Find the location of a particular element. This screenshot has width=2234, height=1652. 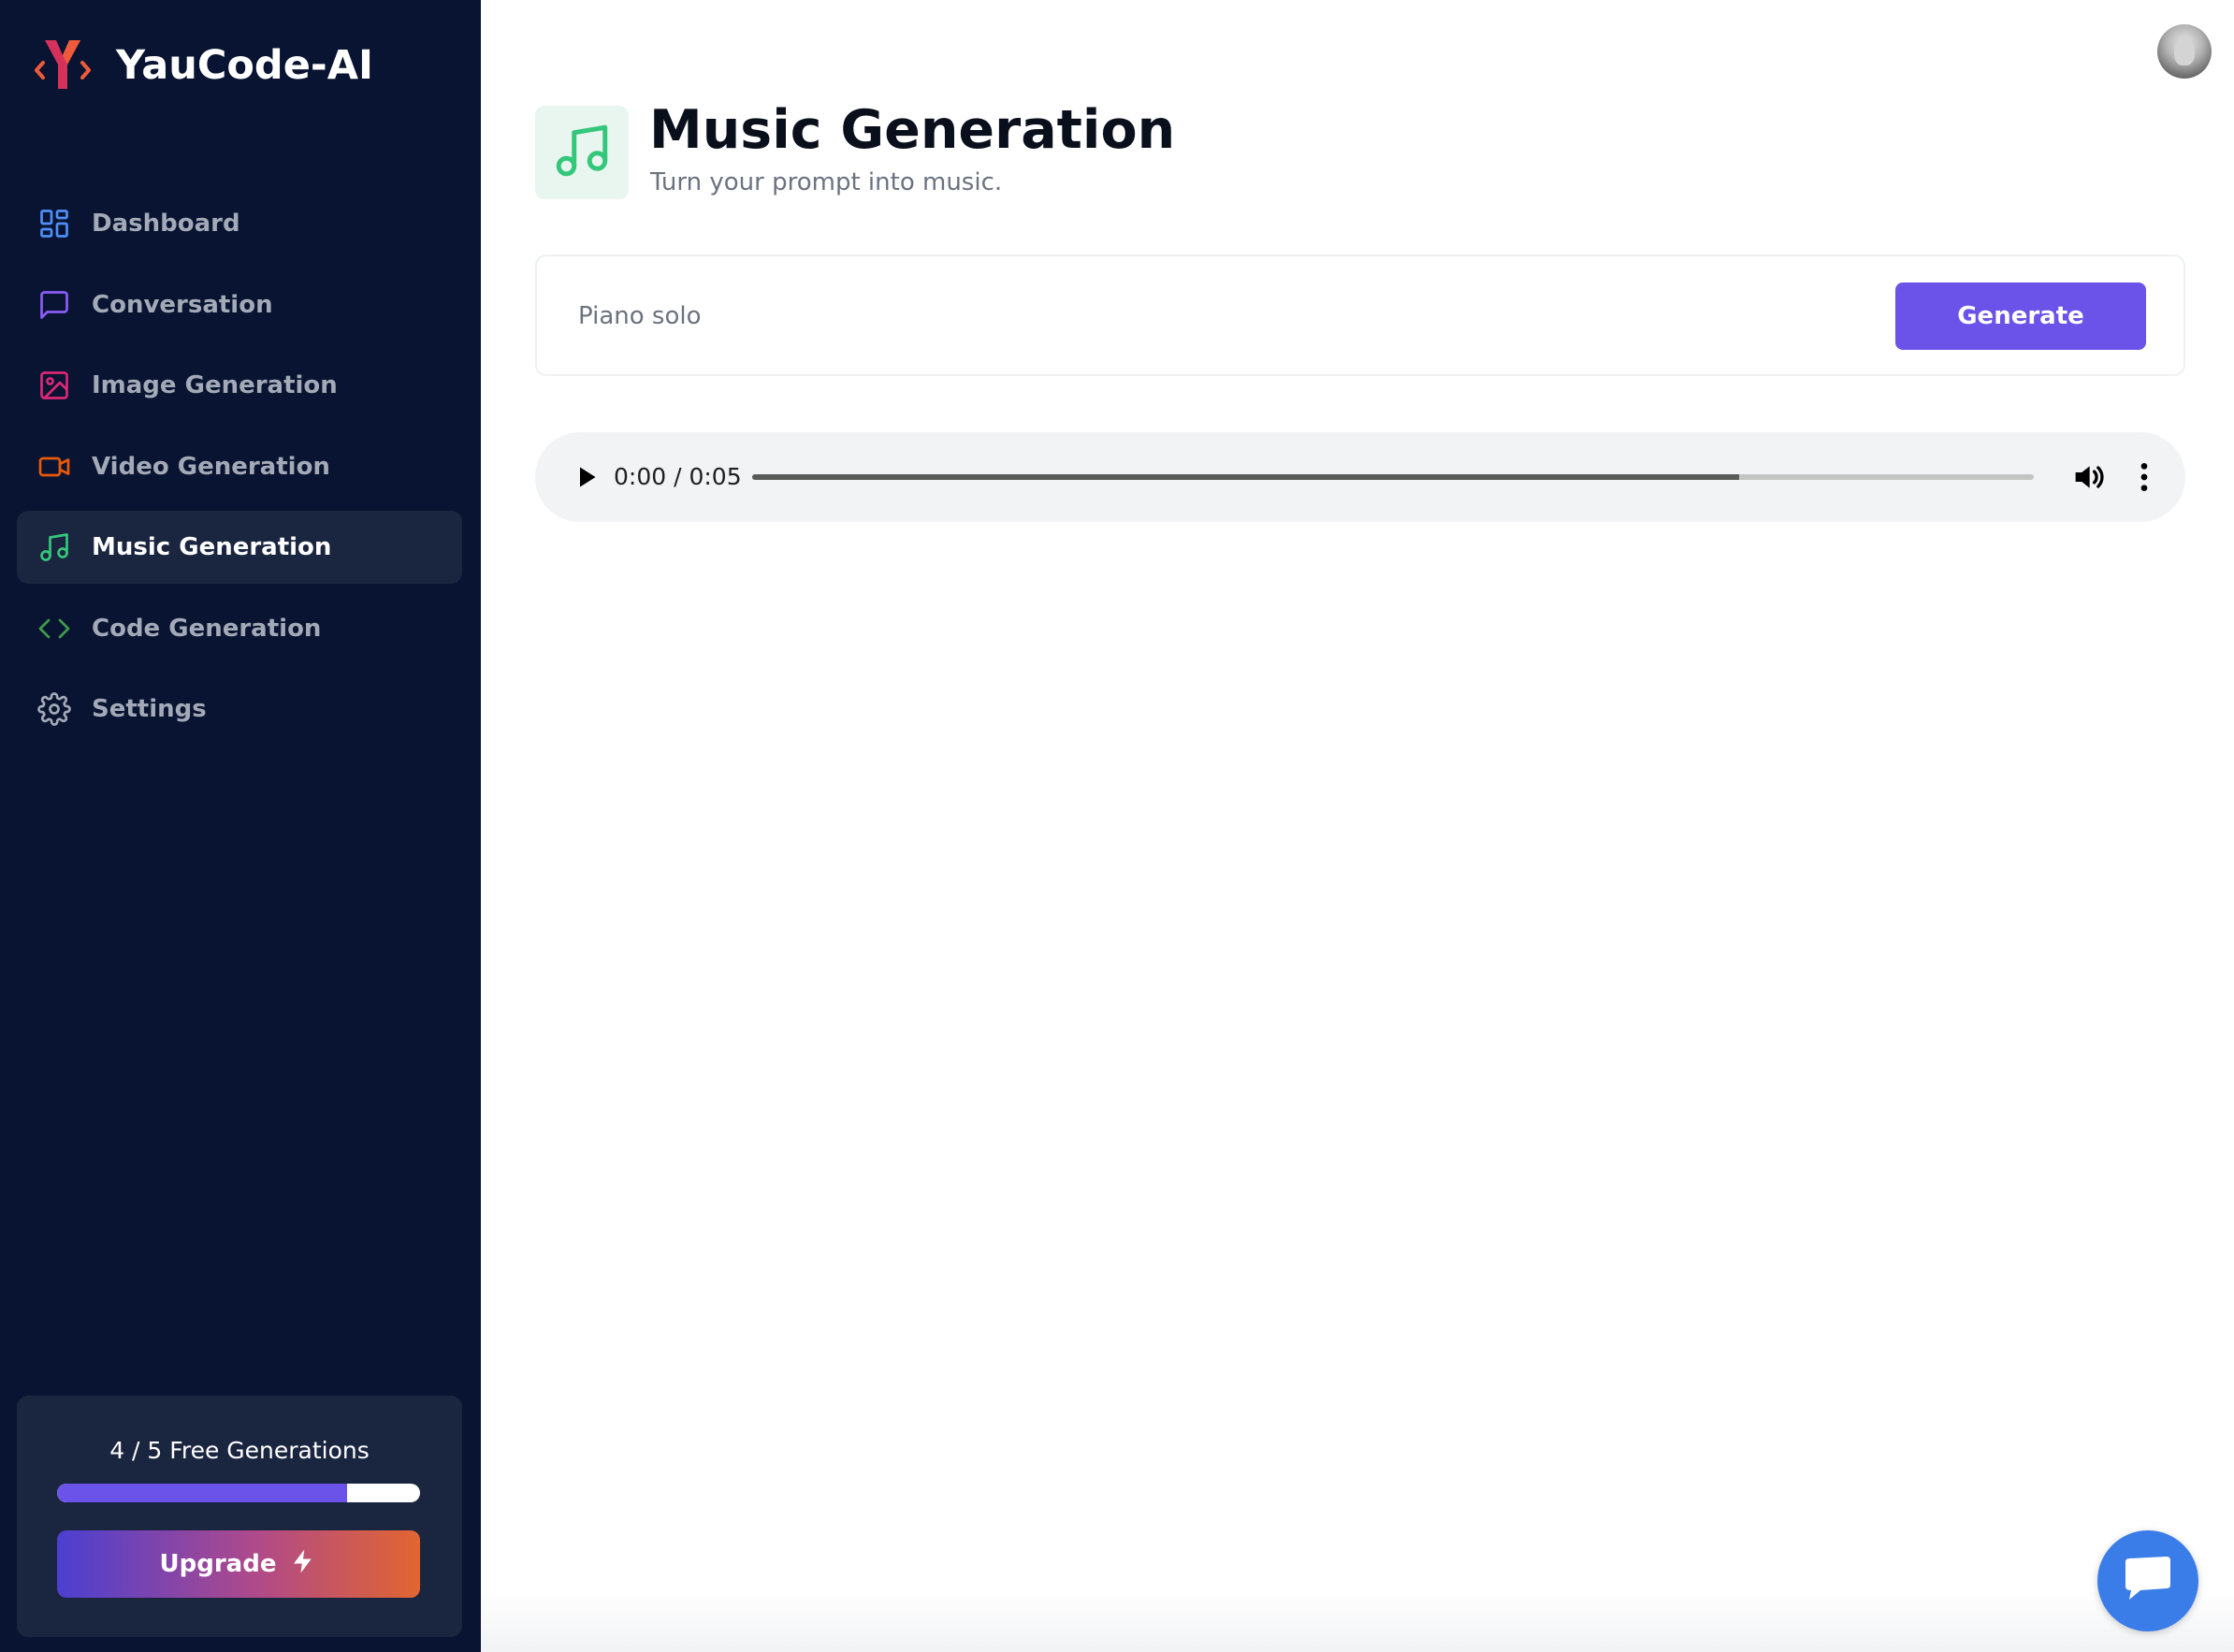

audio-seek-bar is located at coordinates (1393, 477).